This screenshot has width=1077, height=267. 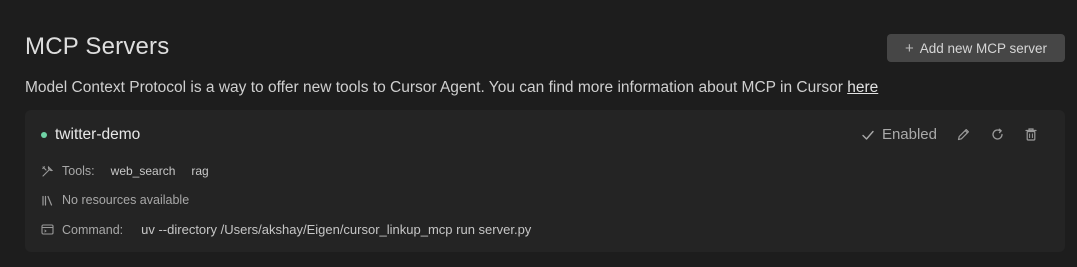 I want to click on resources-icon, so click(x=47, y=200).